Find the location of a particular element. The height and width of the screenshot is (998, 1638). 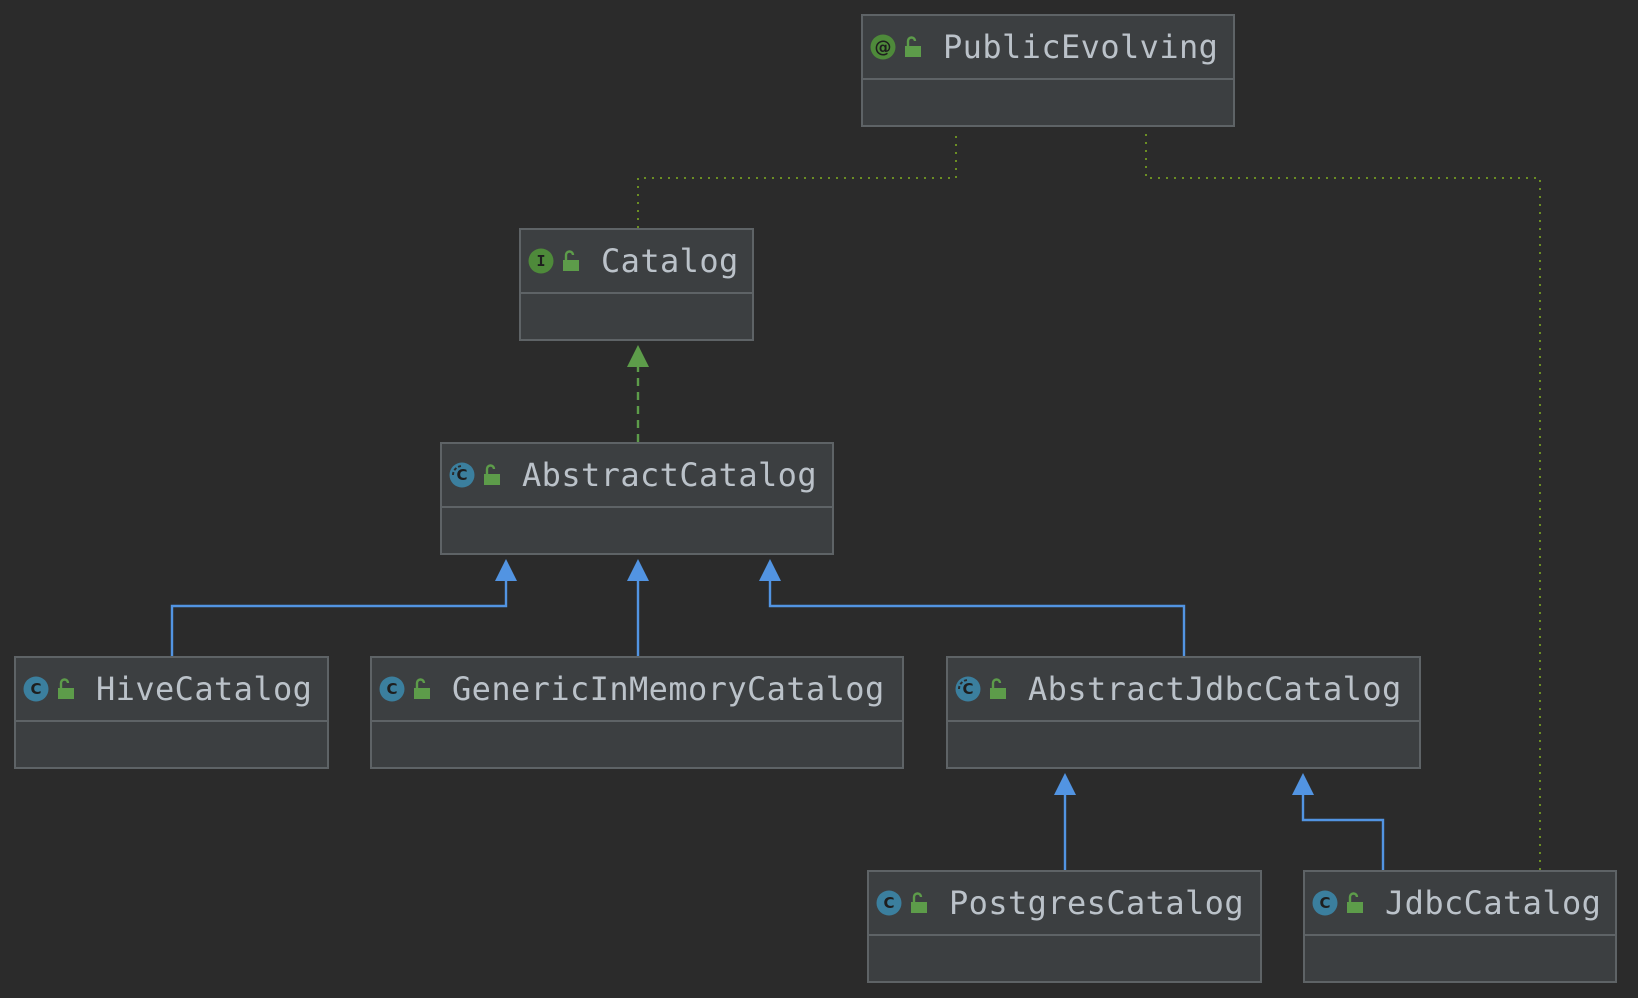

node-header: I Catalog is located at coordinates (636, 262).